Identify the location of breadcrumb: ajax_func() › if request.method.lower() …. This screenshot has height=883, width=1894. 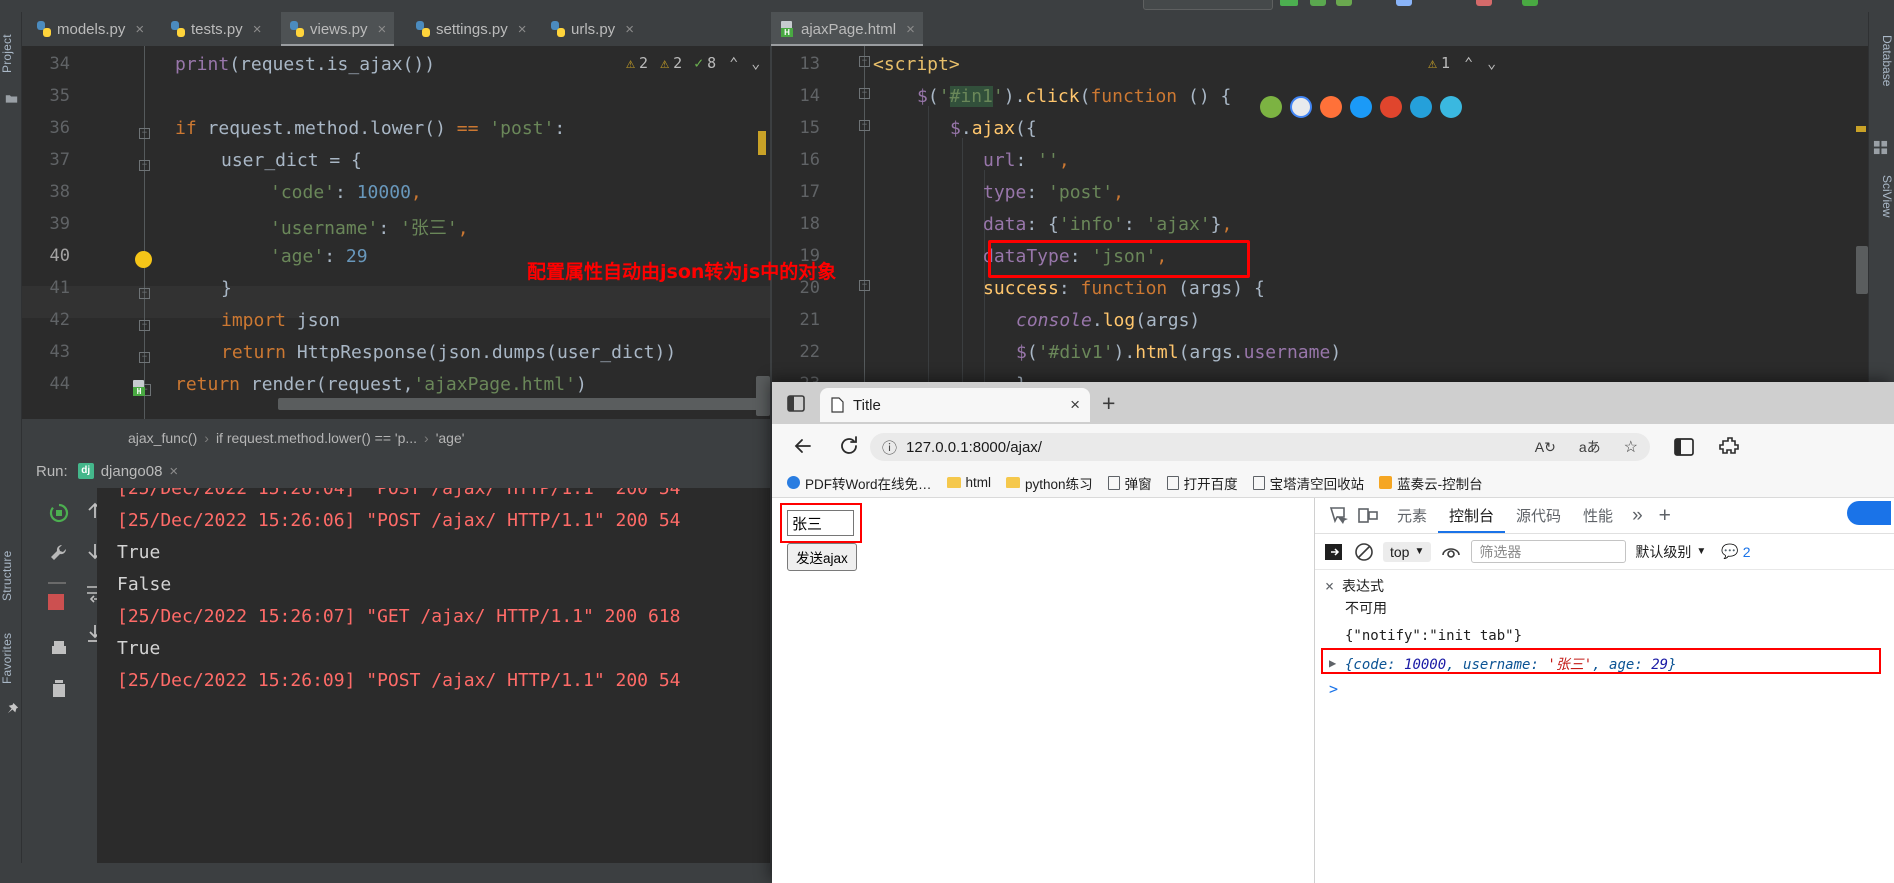
(396, 438).